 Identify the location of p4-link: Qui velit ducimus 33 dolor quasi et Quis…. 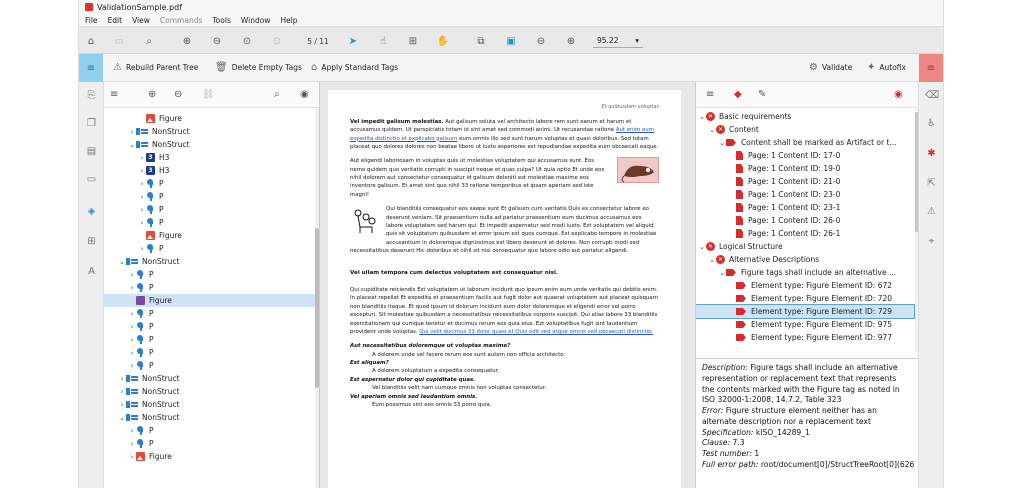
(536, 332).